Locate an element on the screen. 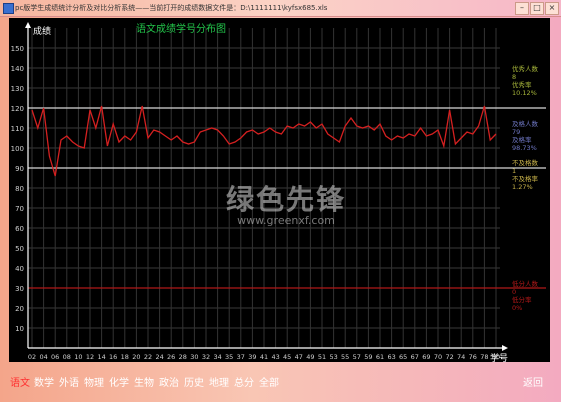 This screenshot has height=402, width=561. x-tick-label: 12 is located at coordinates (90, 357).